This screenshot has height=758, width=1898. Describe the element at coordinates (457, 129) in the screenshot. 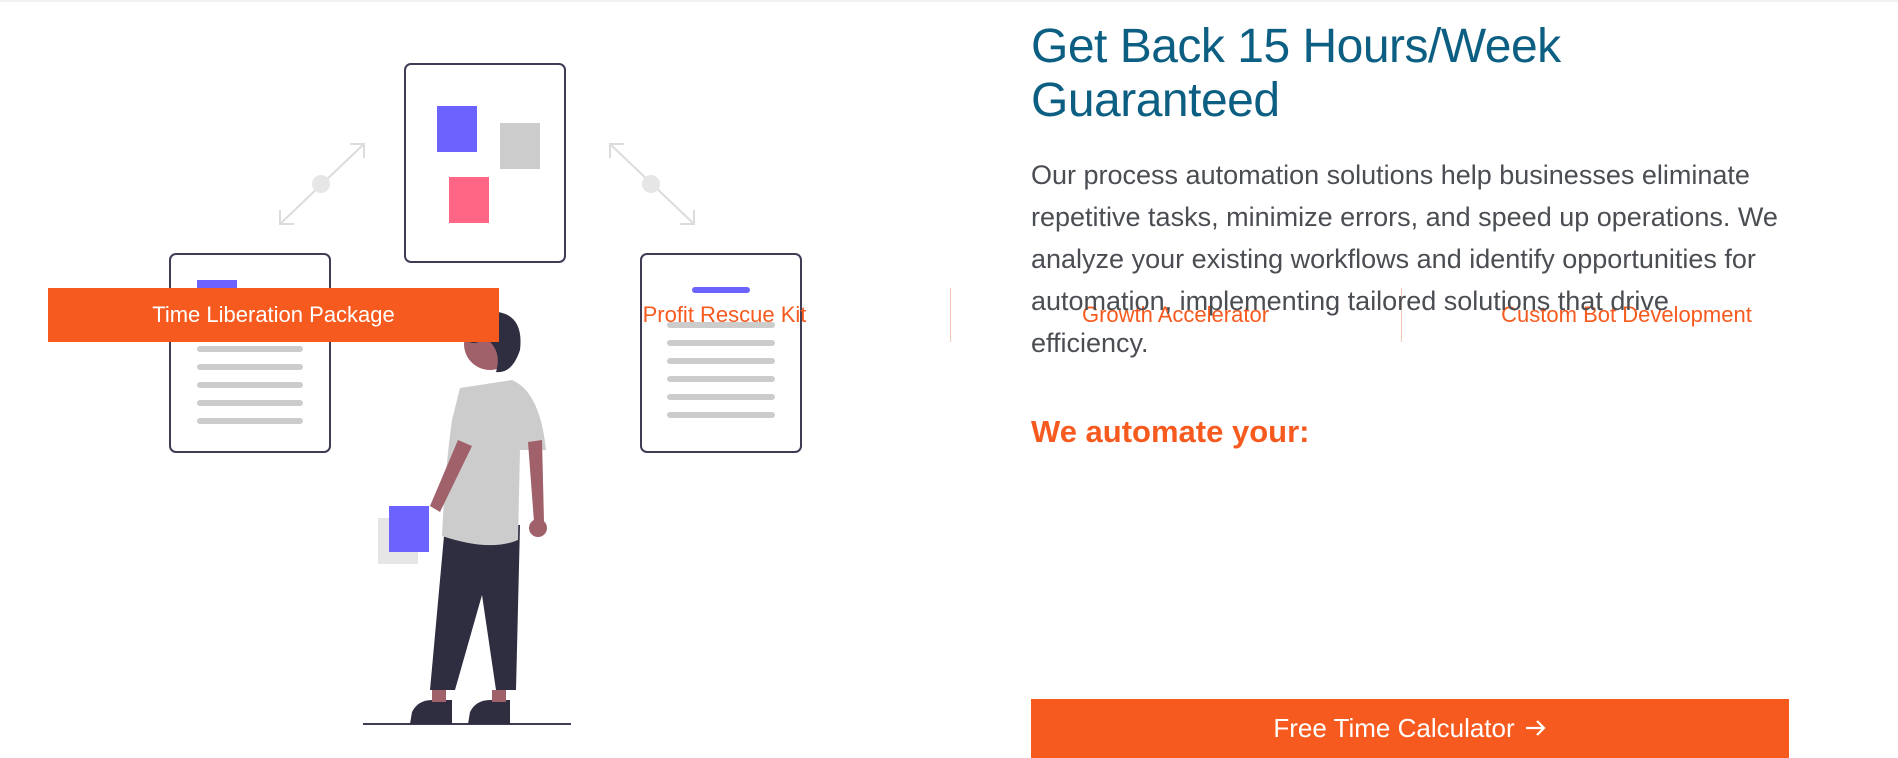

I see `square-purple` at that location.